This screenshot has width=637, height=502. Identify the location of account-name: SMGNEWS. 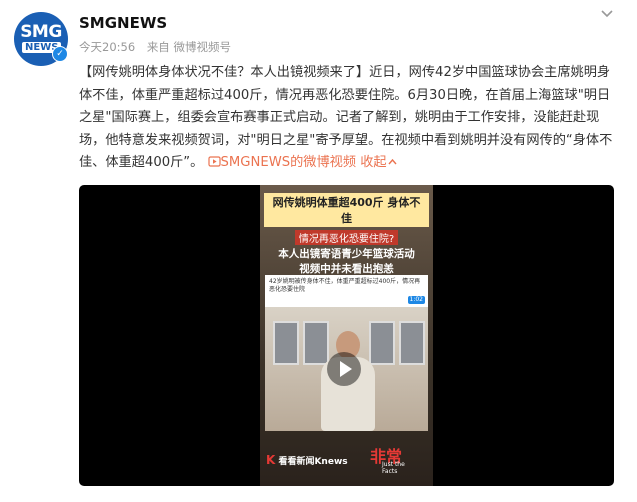
(123, 23).